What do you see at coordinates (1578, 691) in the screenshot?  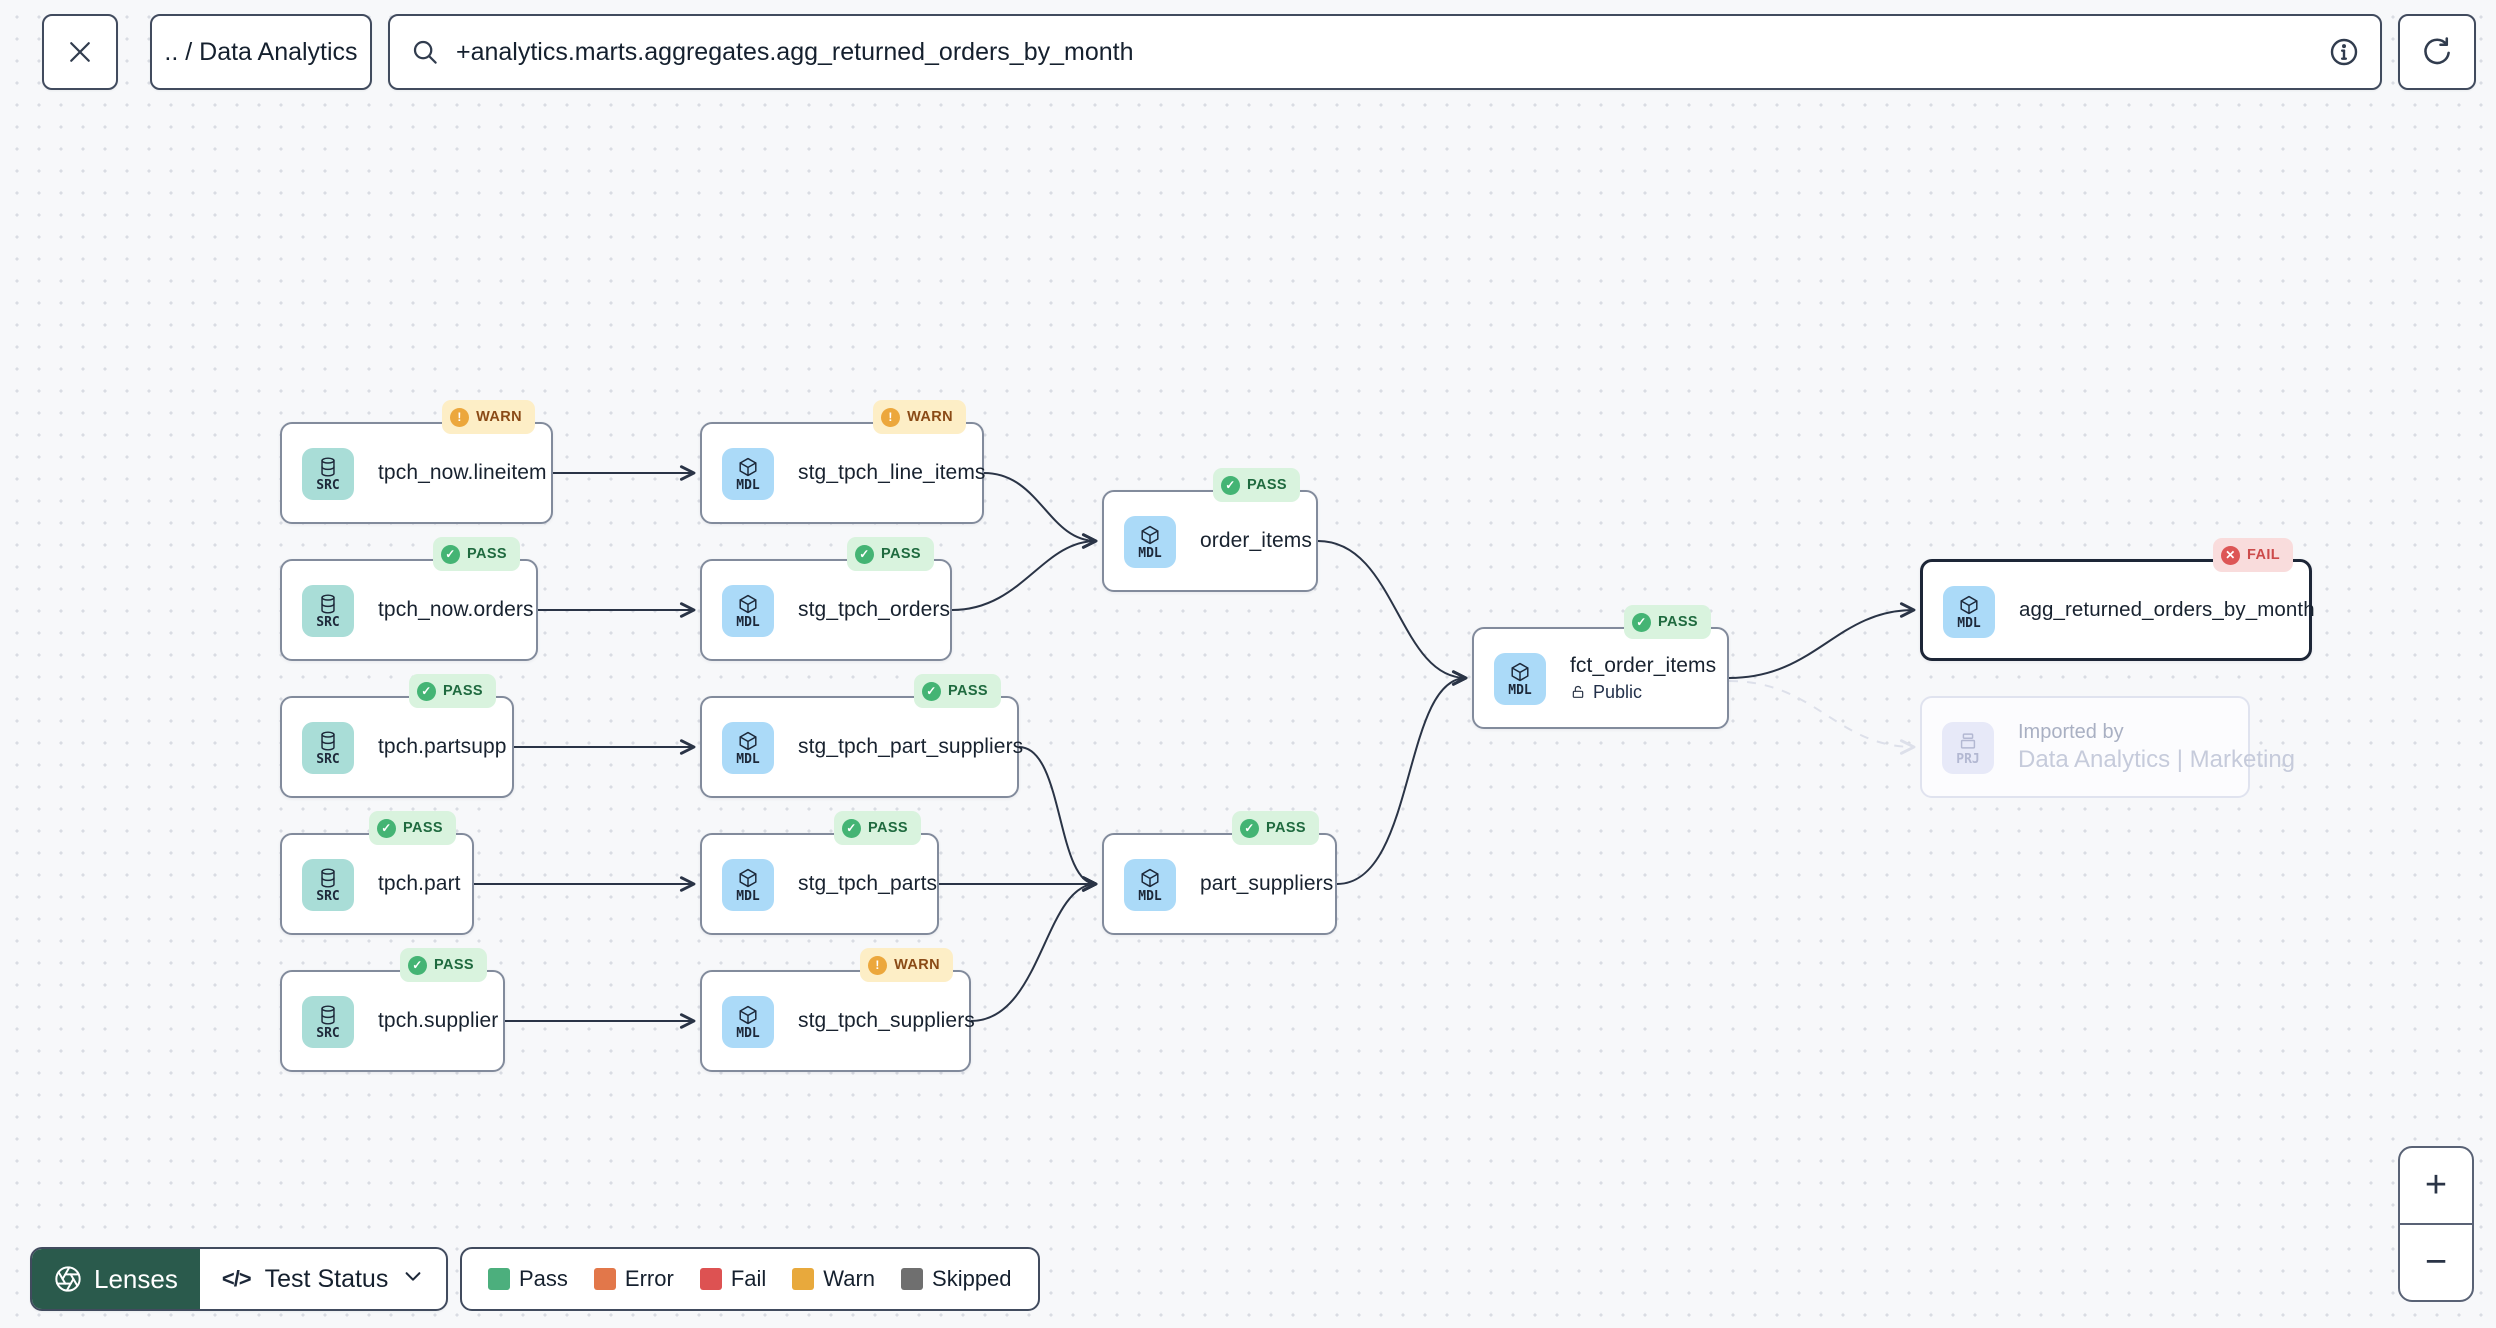 I see `unlock-icon` at bounding box center [1578, 691].